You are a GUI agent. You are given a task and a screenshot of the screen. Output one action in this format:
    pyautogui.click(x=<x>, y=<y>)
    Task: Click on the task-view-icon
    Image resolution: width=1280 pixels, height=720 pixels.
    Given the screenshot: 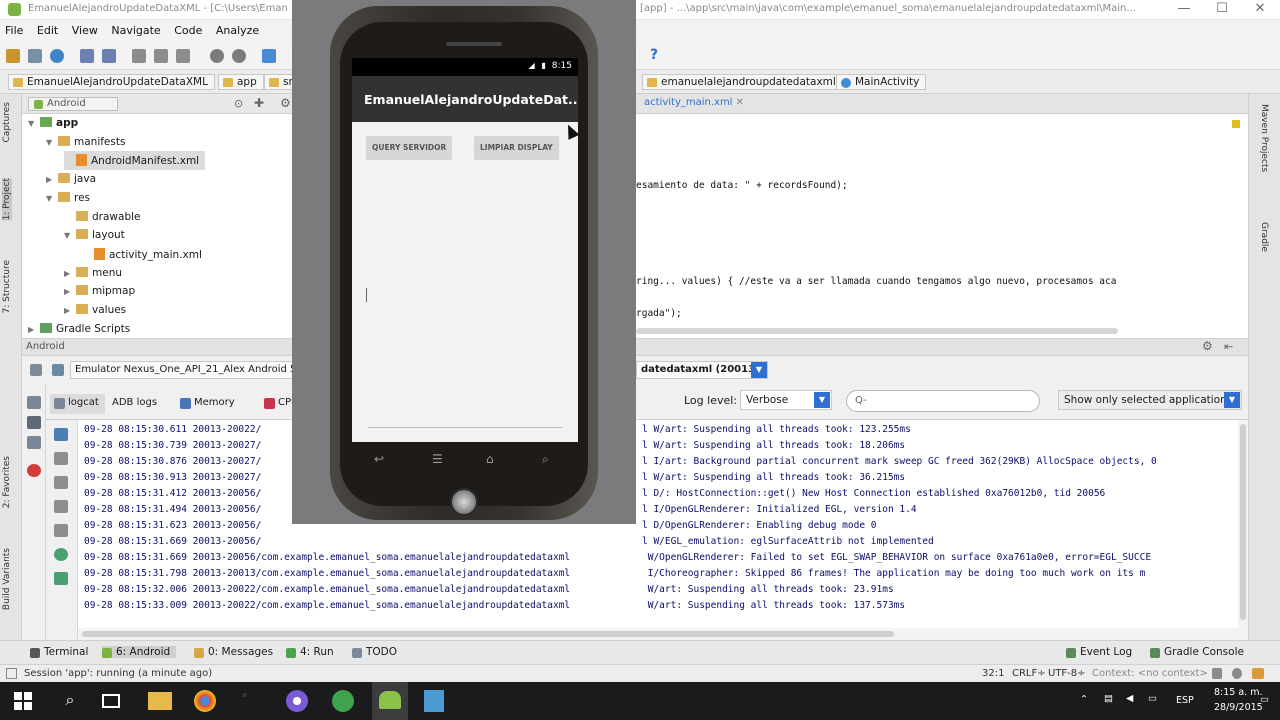 What is the action you would take?
    pyautogui.click(x=111, y=701)
    